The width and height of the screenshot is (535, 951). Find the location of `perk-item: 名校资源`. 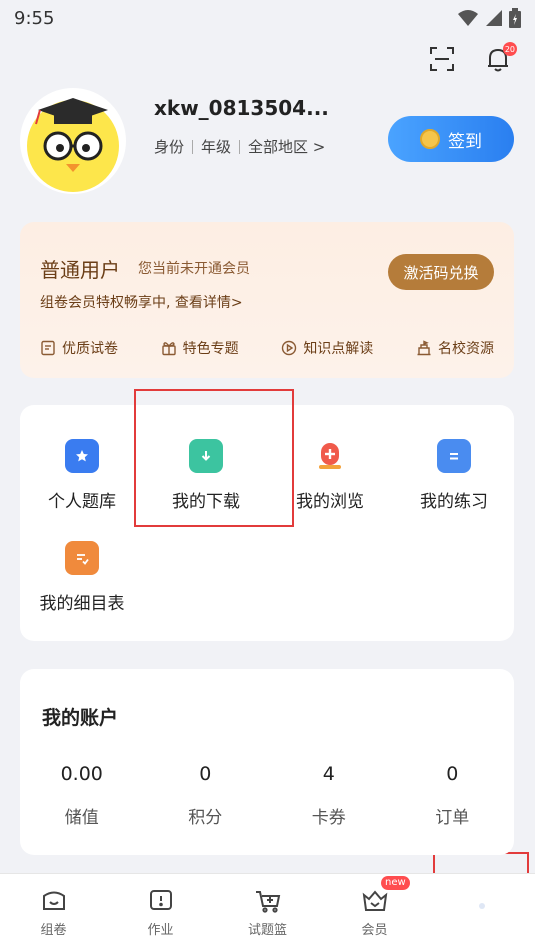

perk-item: 名校资源 is located at coordinates (455, 348).